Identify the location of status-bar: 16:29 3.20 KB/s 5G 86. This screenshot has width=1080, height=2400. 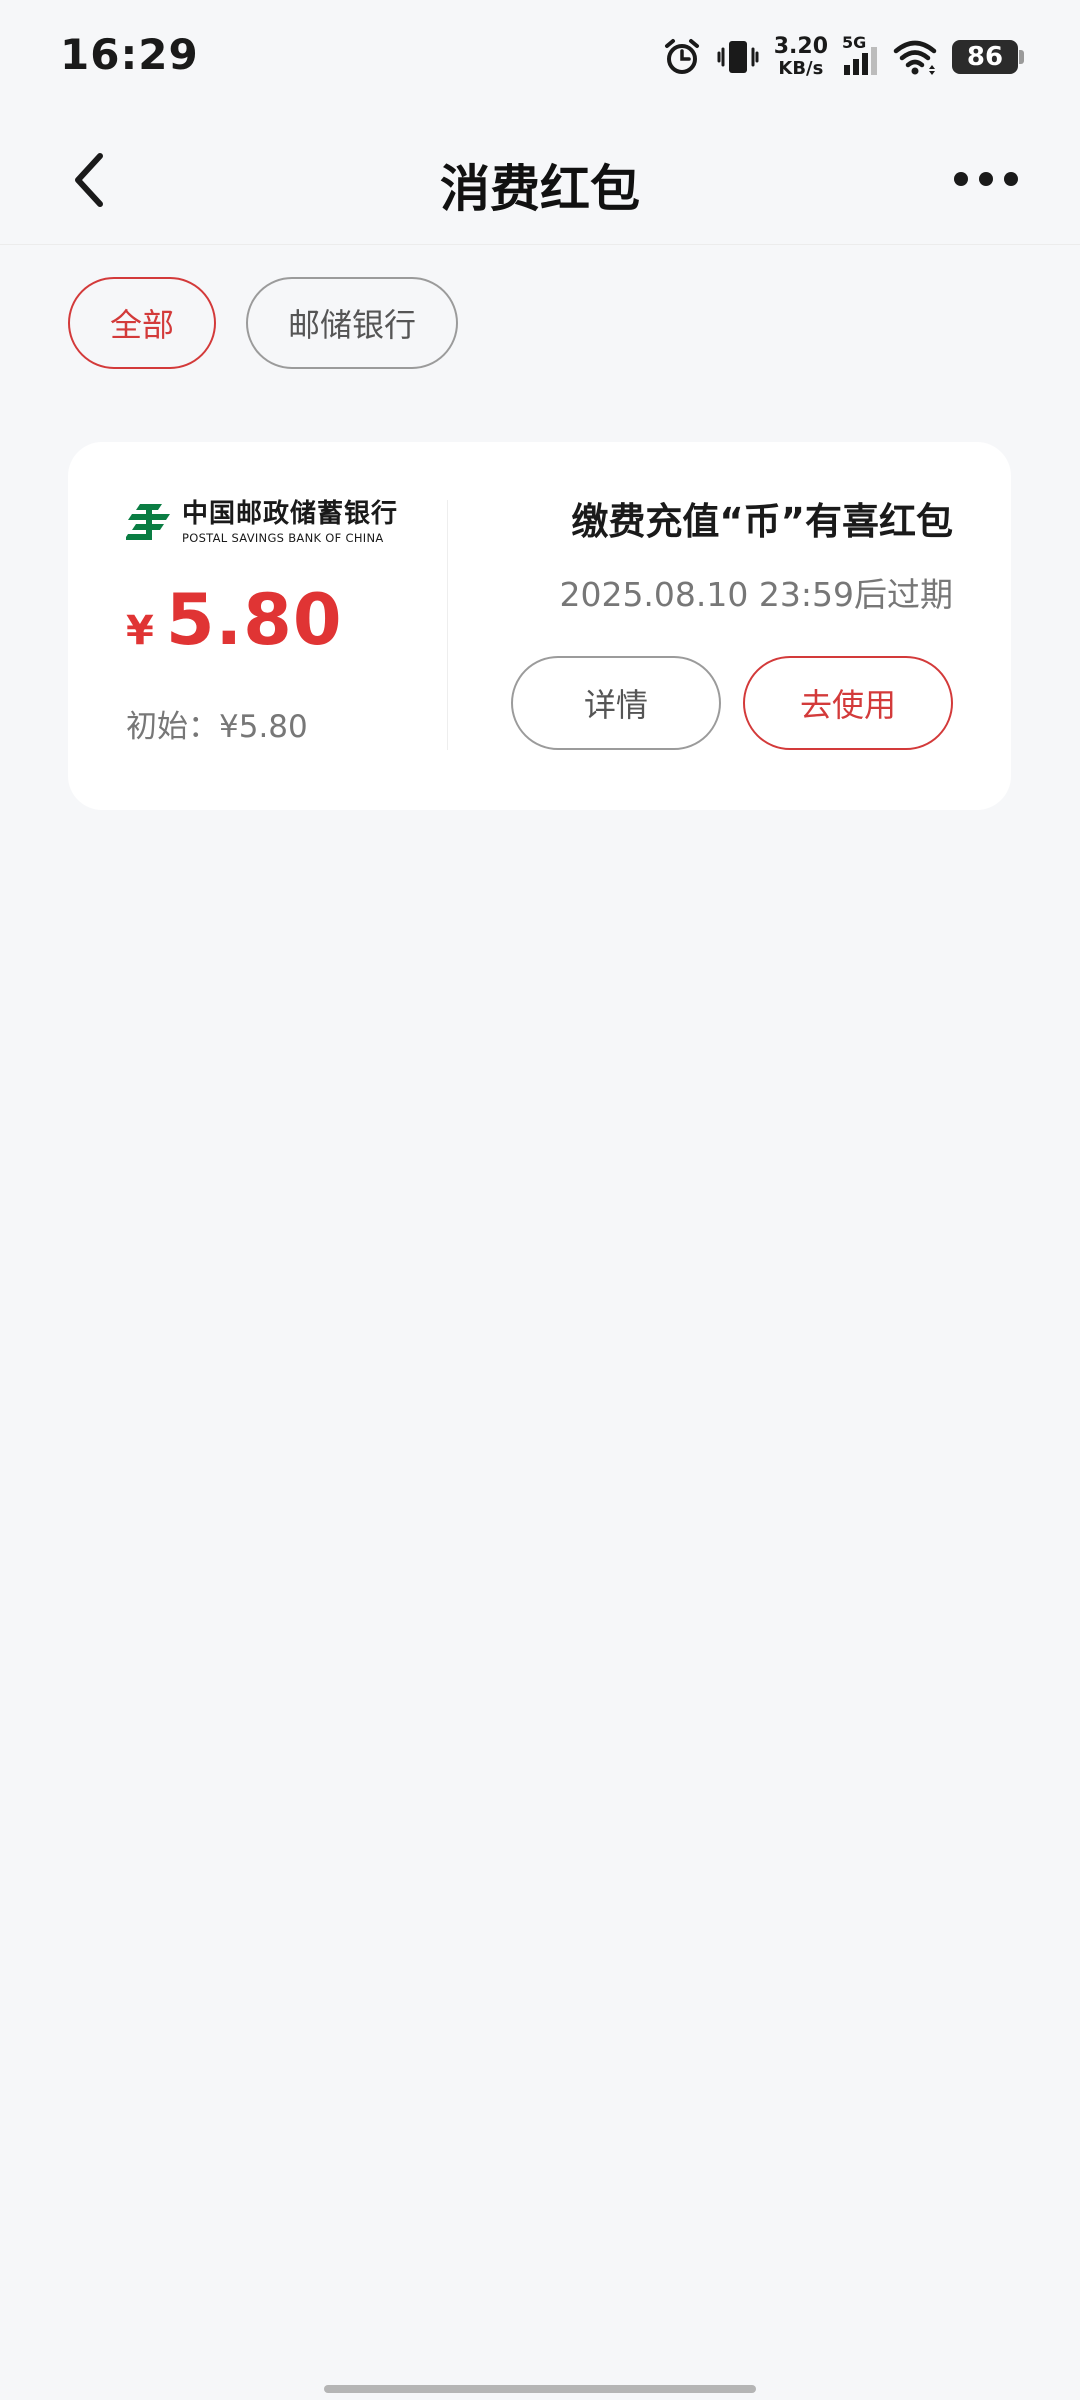
(540, 57).